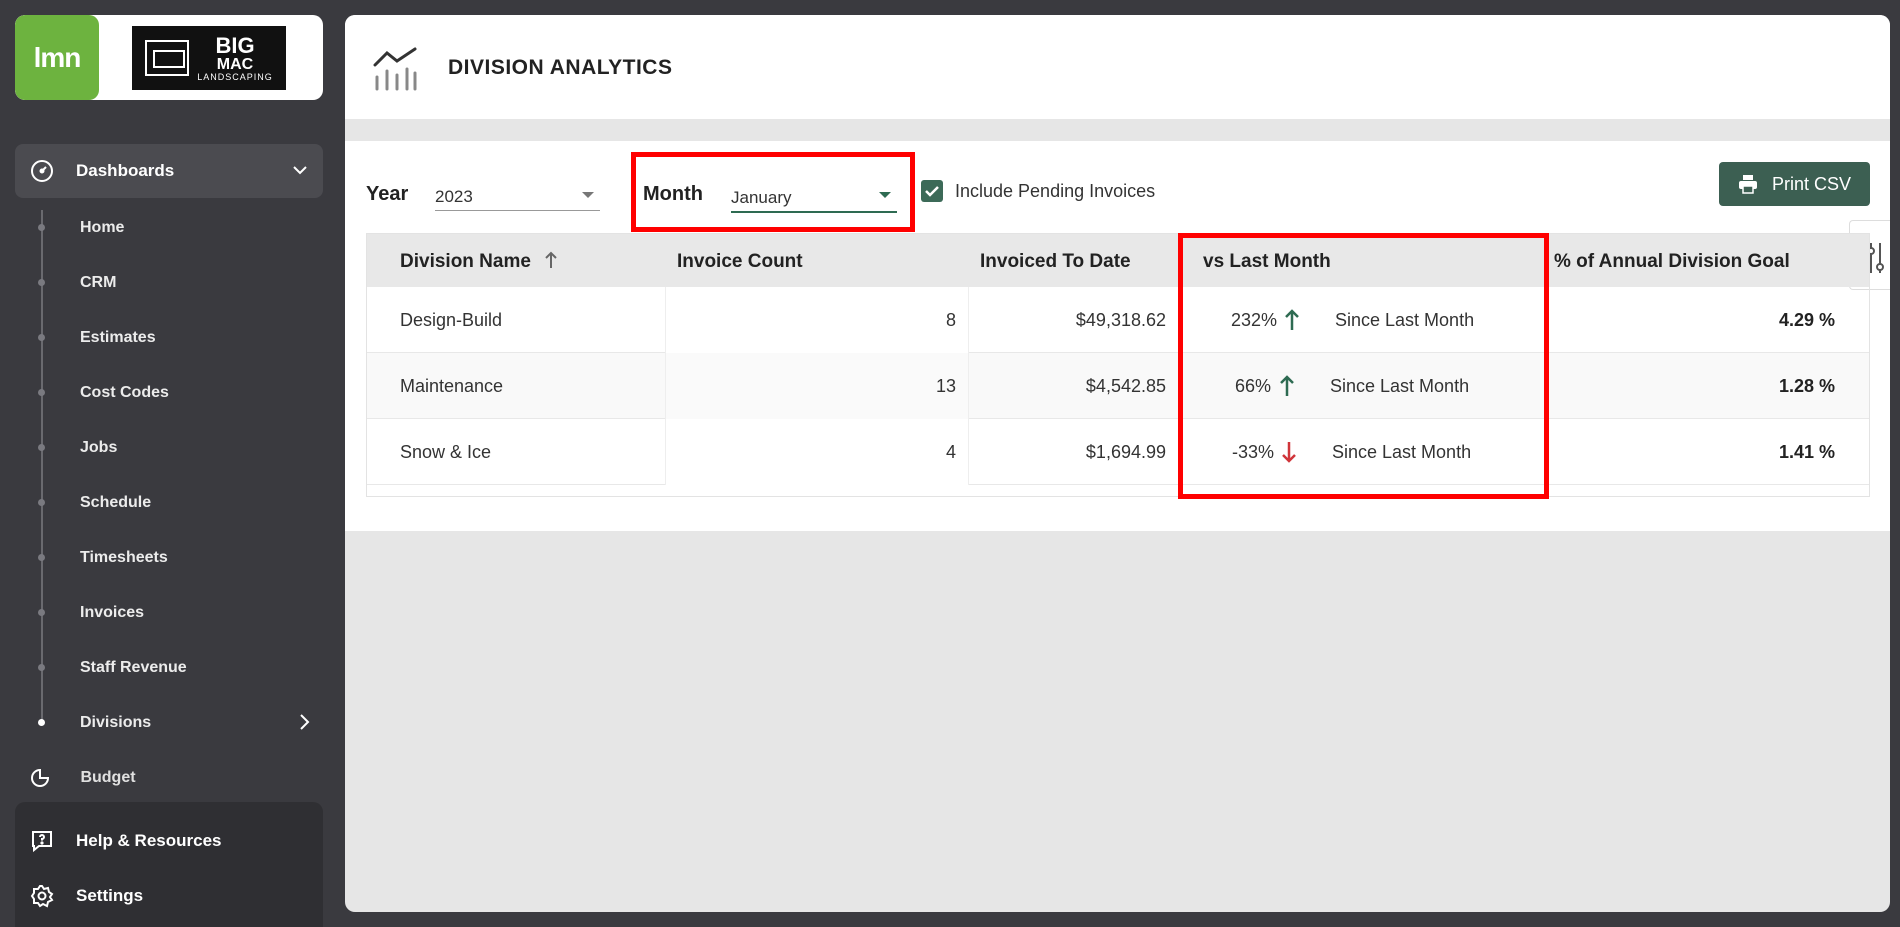 This screenshot has width=1900, height=927. Describe the element at coordinates (1811, 183) in the screenshot. I see `print-csv-label: Print CSV` at that location.